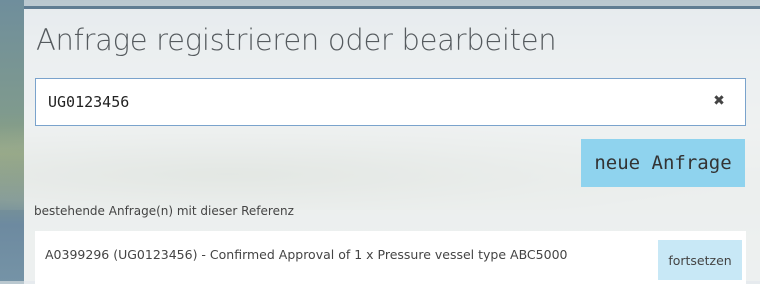 The height and width of the screenshot is (284, 760). What do you see at coordinates (296, 40) in the screenshot?
I see `page-title: Anfrage registrieren oder bearbeiten` at bounding box center [296, 40].